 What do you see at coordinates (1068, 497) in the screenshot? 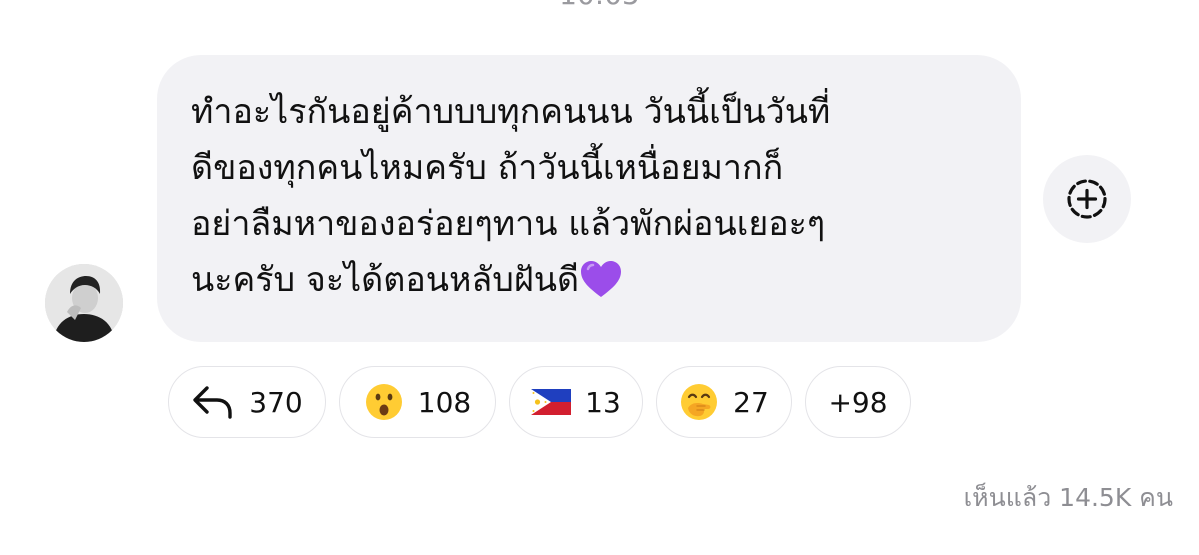
I see `seen-count: เห็นแล้ว 14.5K คน` at bounding box center [1068, 497].